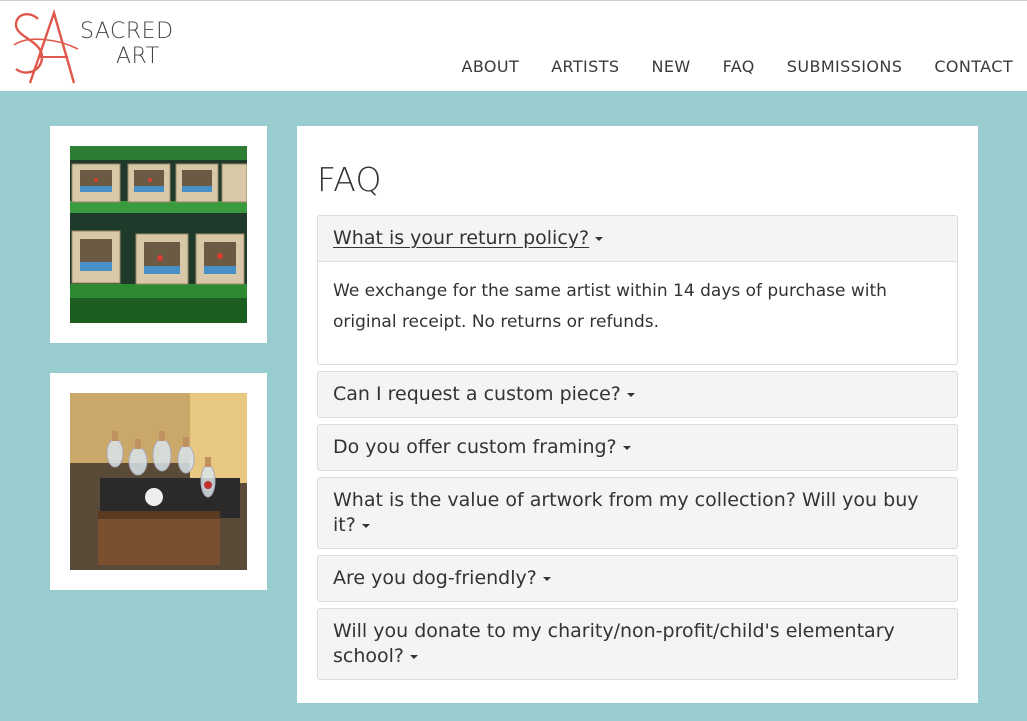 This screenshot has height=721, width=1027. What do you see at coordinates (670, 66) in the screenshot?
I see `nav-new: NEW` at bounding box center [670, 66].